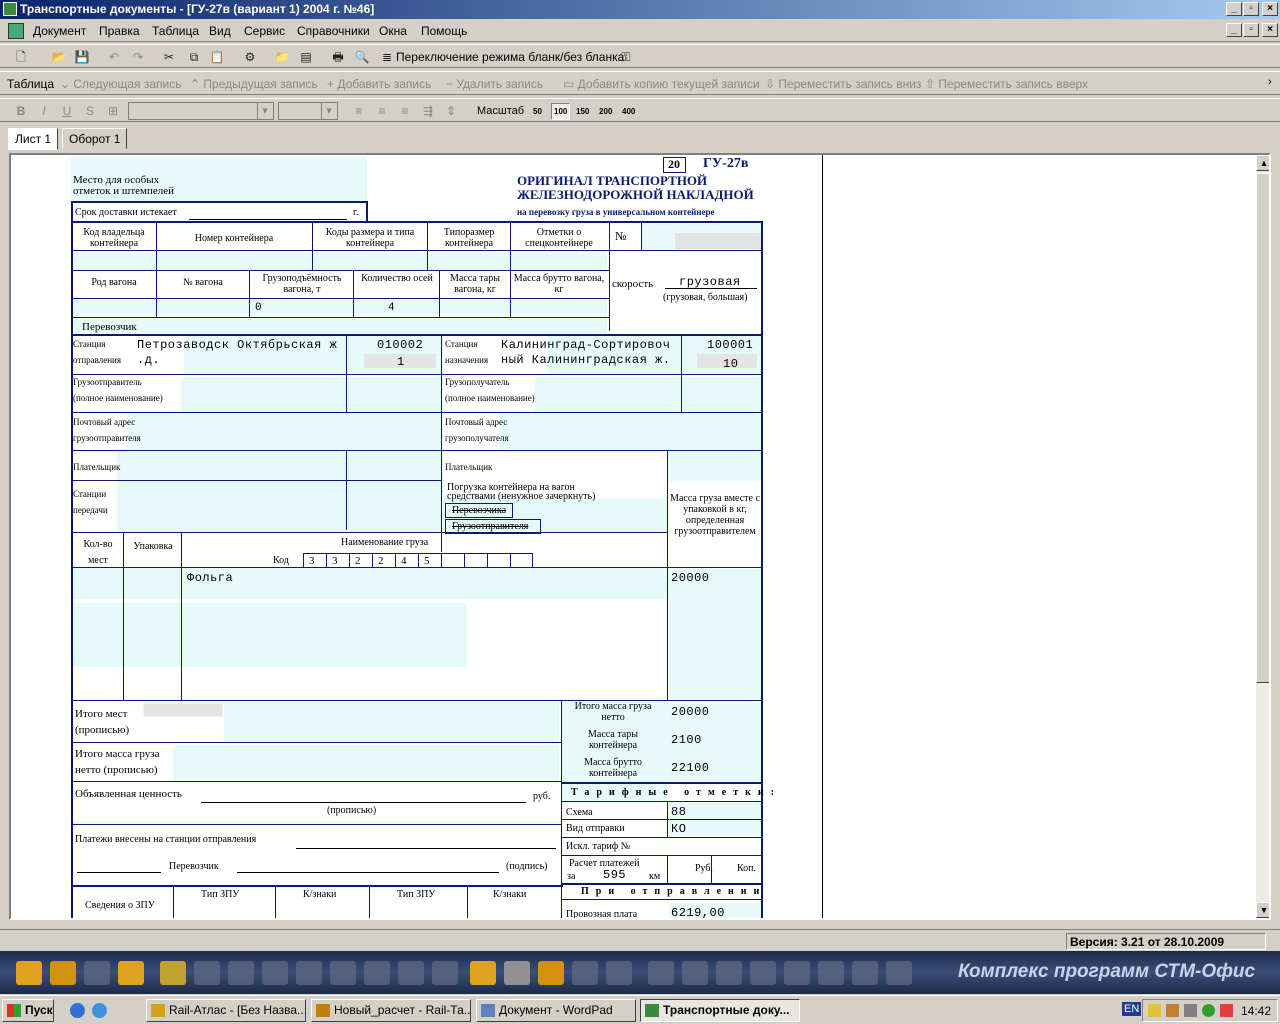 The height and width of the screenshot is (1024, 1280). What do you see at coordinates (194, 57) in the screenshot?
I see `copy-icon: ⧉` at bounding box center [194, 57].